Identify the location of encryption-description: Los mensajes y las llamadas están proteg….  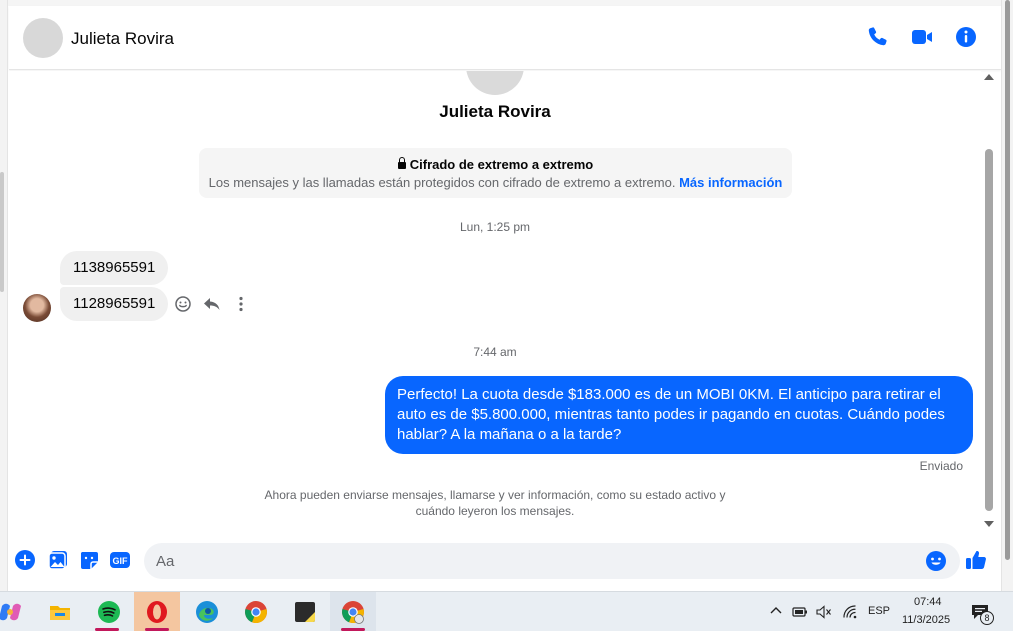
(495, 182).